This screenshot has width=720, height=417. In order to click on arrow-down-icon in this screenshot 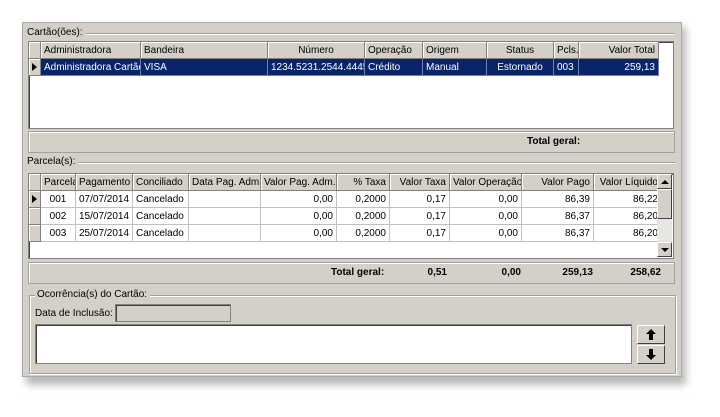, I will do `click(651, 354)`.